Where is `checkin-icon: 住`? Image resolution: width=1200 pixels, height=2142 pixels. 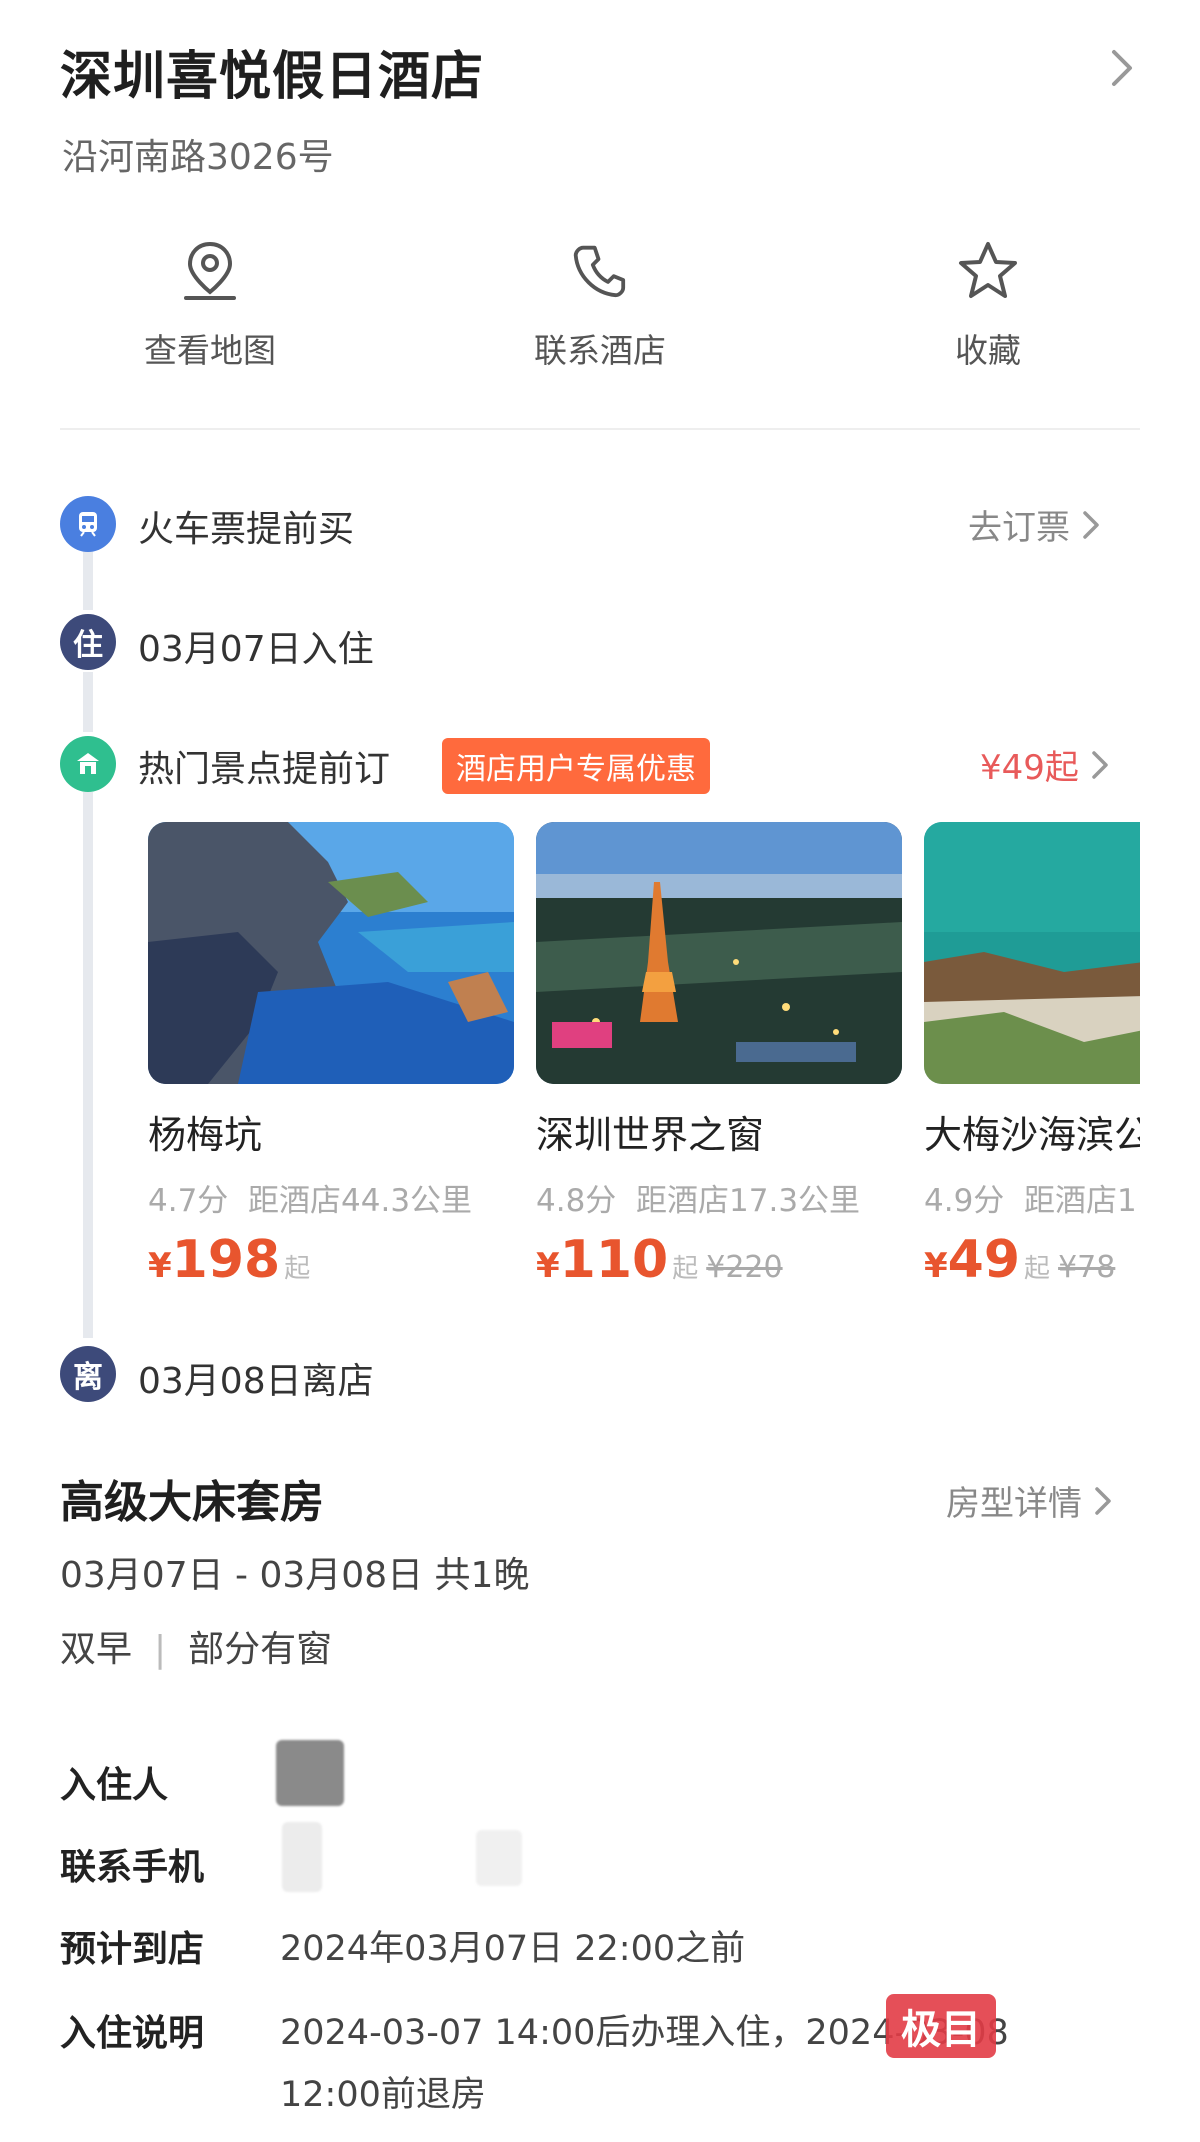
checkin-icon: 住 is located at coordinates (88, 642).